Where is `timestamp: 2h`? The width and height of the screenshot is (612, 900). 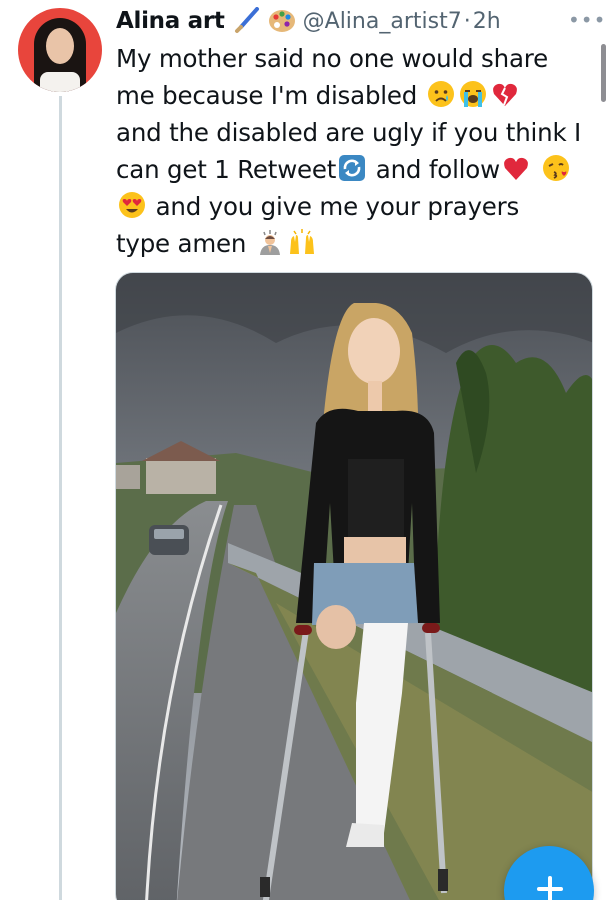
timestamp: 2h is located at coordinates (487, 21).